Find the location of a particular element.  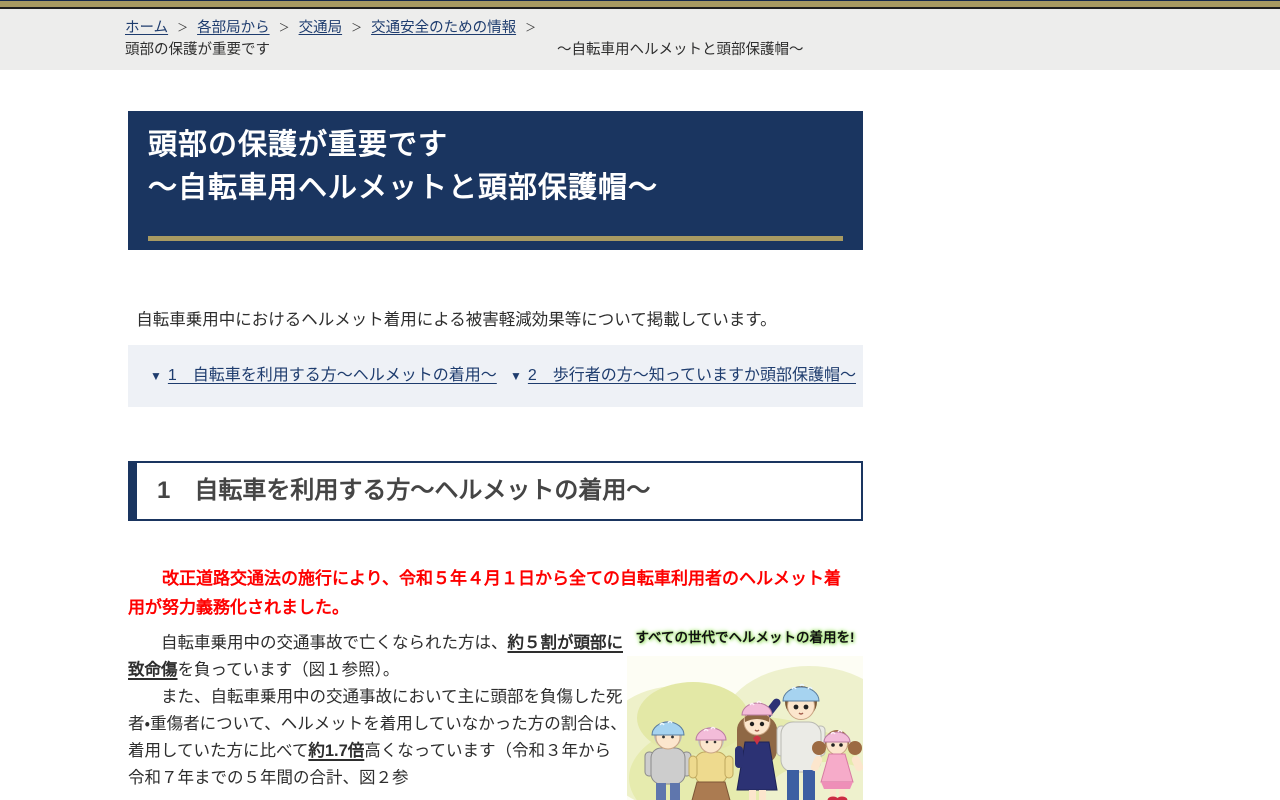

page-title-line1: 頭部の保護が重要です is located at coordinates (298, 145).